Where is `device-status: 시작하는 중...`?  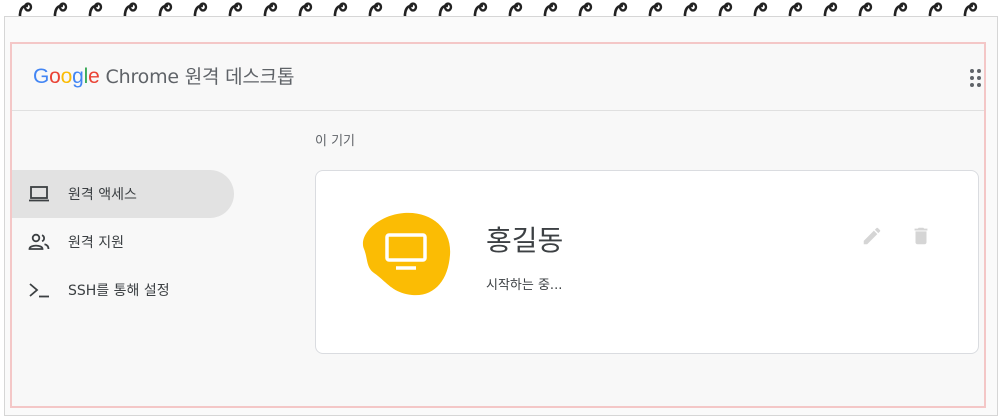
device-status: 시작하는 중... is located at coordinates (524, 285).